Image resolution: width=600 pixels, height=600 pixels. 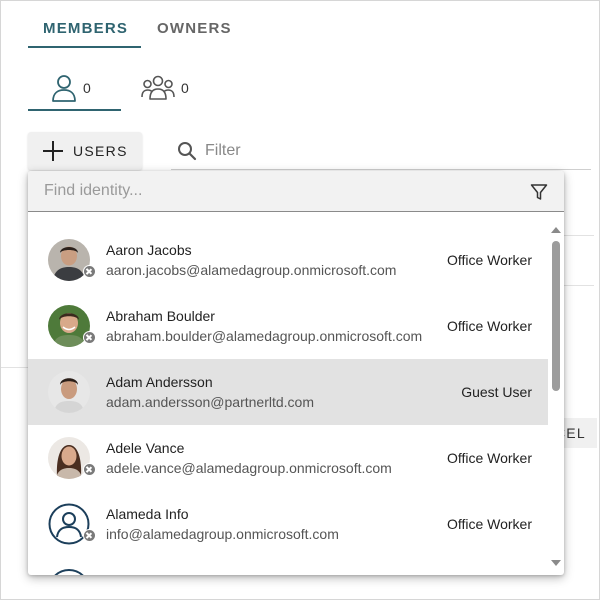 What do you see at coordinates (223, 150) in the screenshot?
I see `filter-placeholder: Filter` at bounding box center [223, 150].